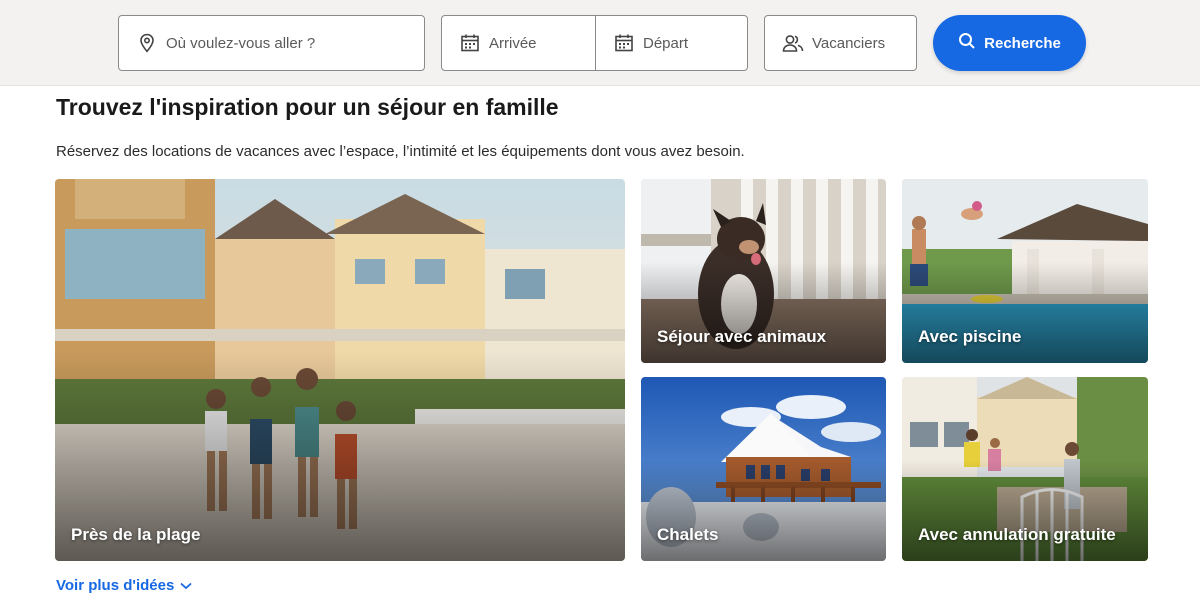 The width and height of the screenshot is (1200, 605). Describe the element at coordinates (967, 43) in the screenshot. I see `search-icon` at that location.